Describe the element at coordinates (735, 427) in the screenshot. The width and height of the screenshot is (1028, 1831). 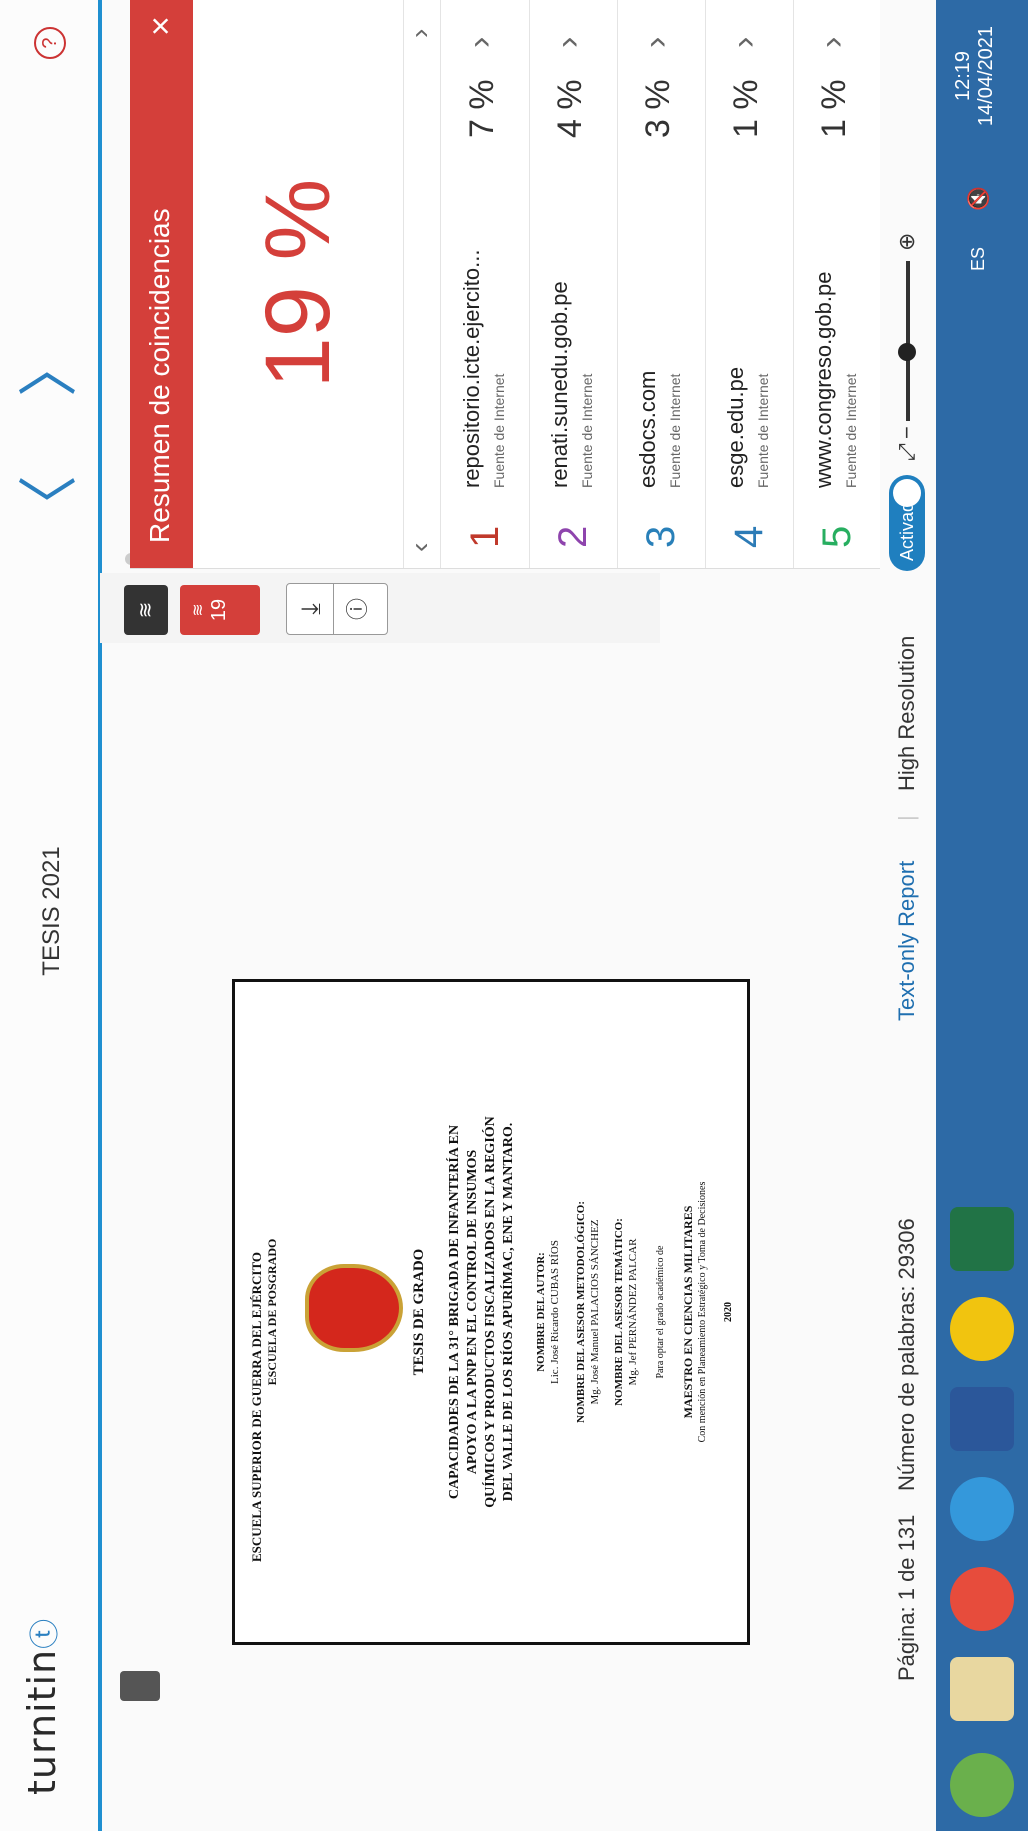
I see `match-source: esge.edu.pe` at that location.